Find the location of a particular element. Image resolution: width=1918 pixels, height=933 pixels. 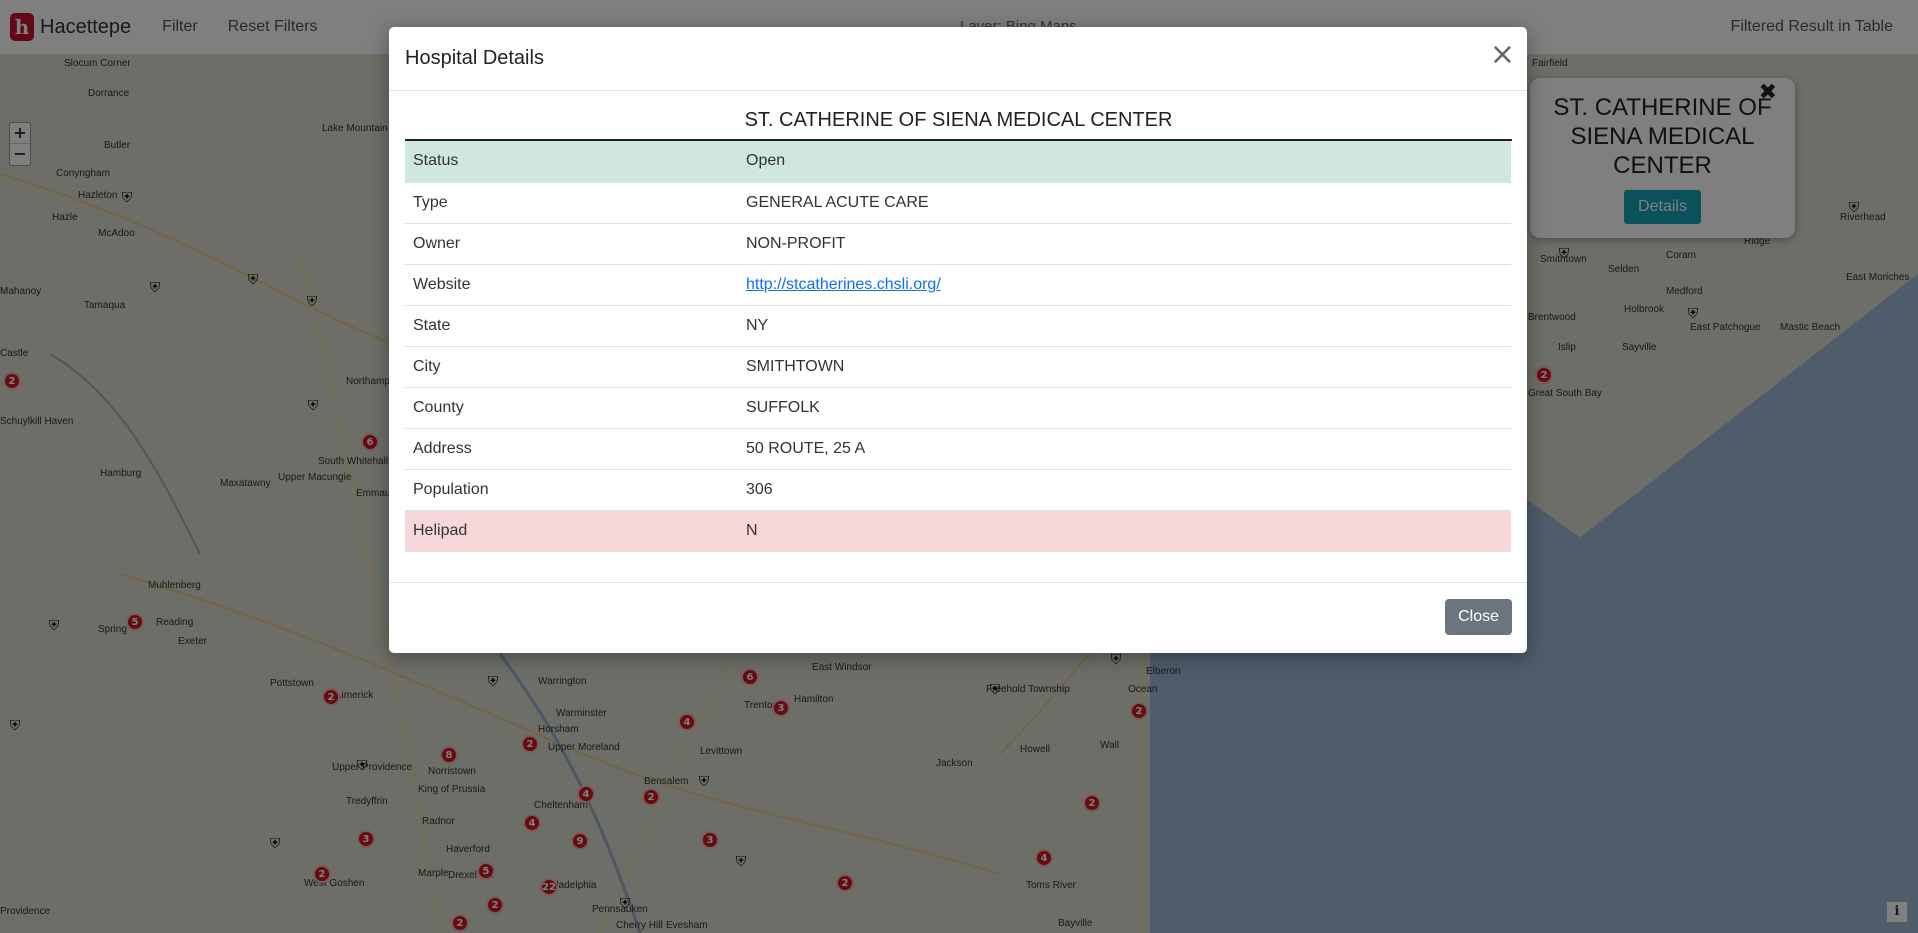

row-value: SMITHTOWN is located at coordinates (1124, 367).